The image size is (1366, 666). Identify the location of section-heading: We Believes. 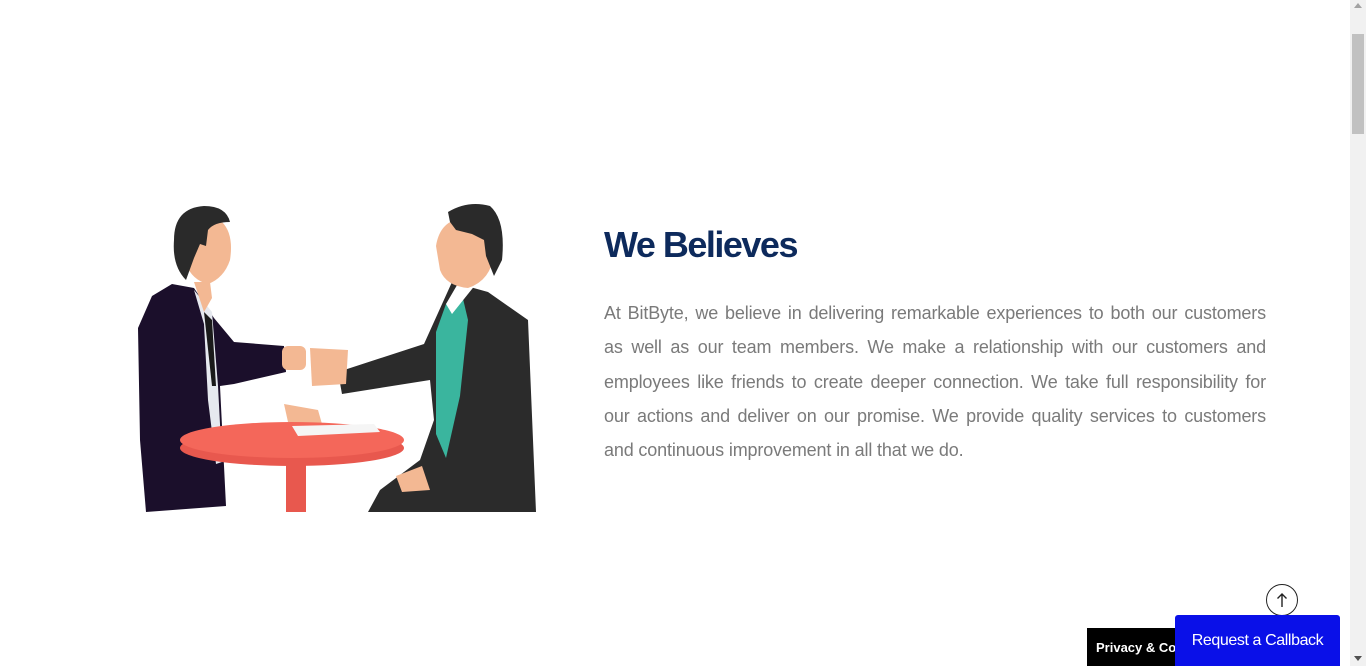
(701, 244).